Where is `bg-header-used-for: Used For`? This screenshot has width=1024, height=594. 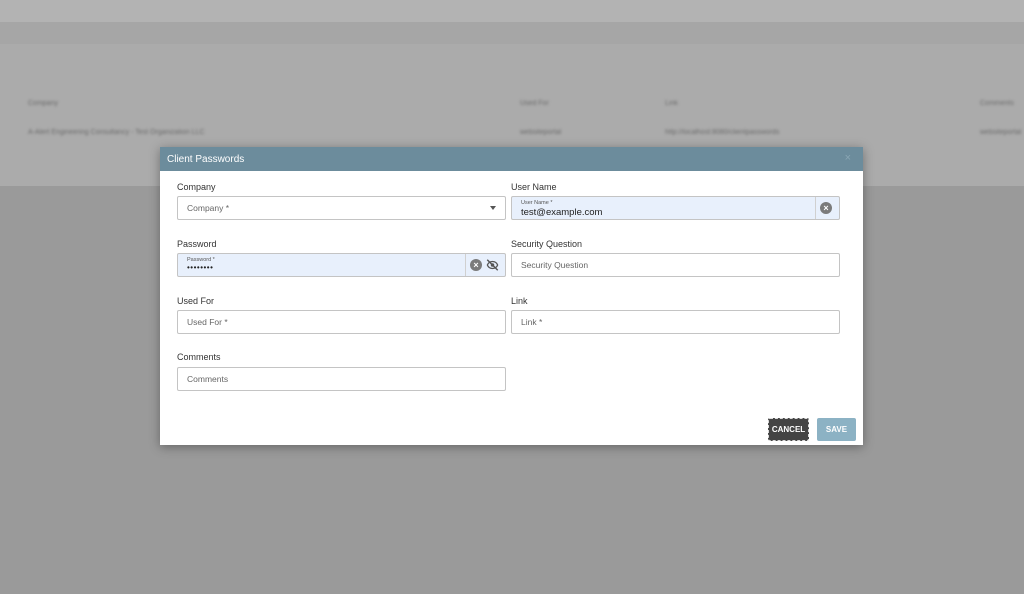
bg-header-used-for: Used For is located at coordinates (534, 103).